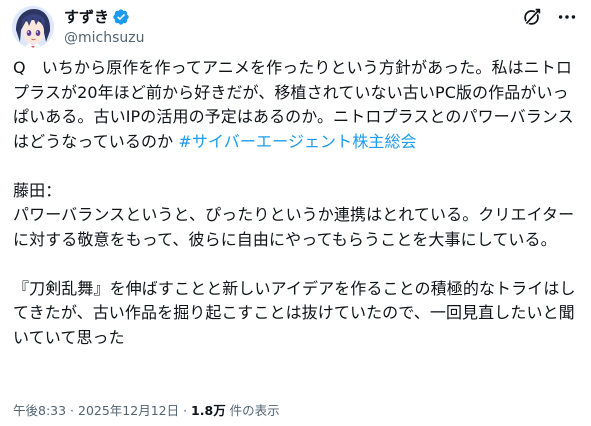 Image resolution: width=591 pixels, height=426 pixels. Describe the element at coordinates (208, 410) in the screenshot. I see `views-count: 1.8万` at that location.